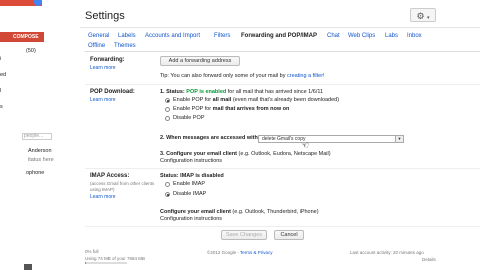 The height and width of the screenshot is (270, 480). I want to click on tab-general: General, so click(98, 36).